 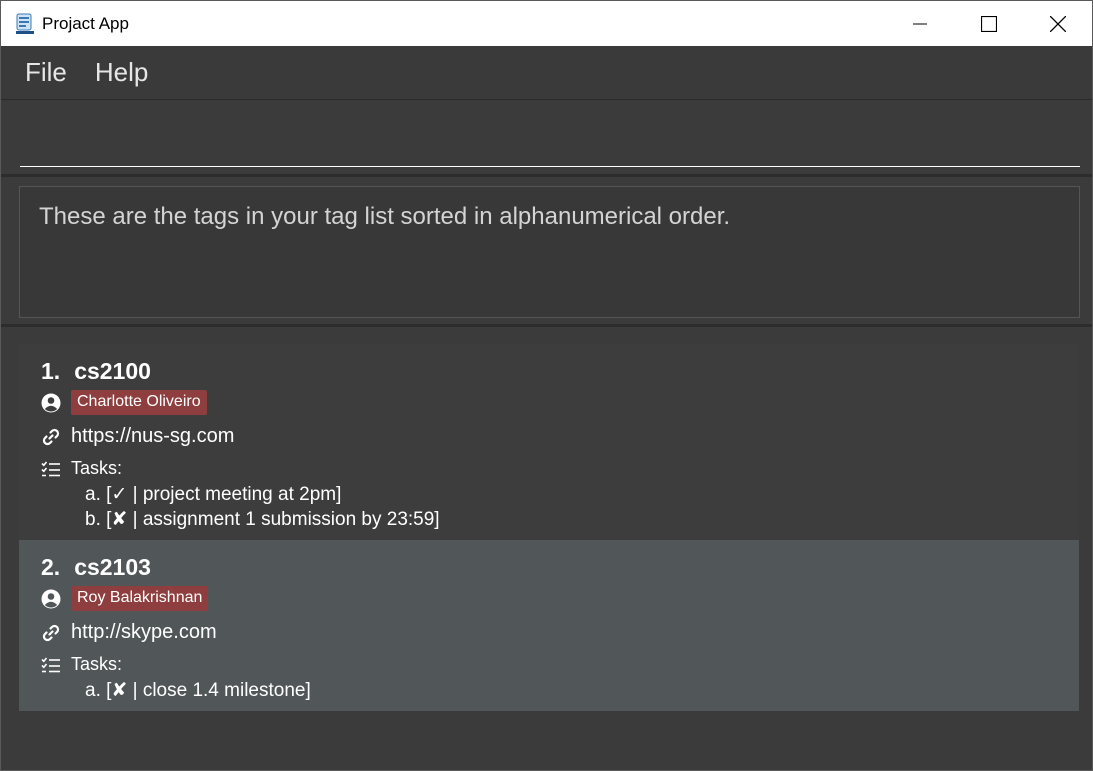 I want to click on close-icon, so click(x=1057, y=23).